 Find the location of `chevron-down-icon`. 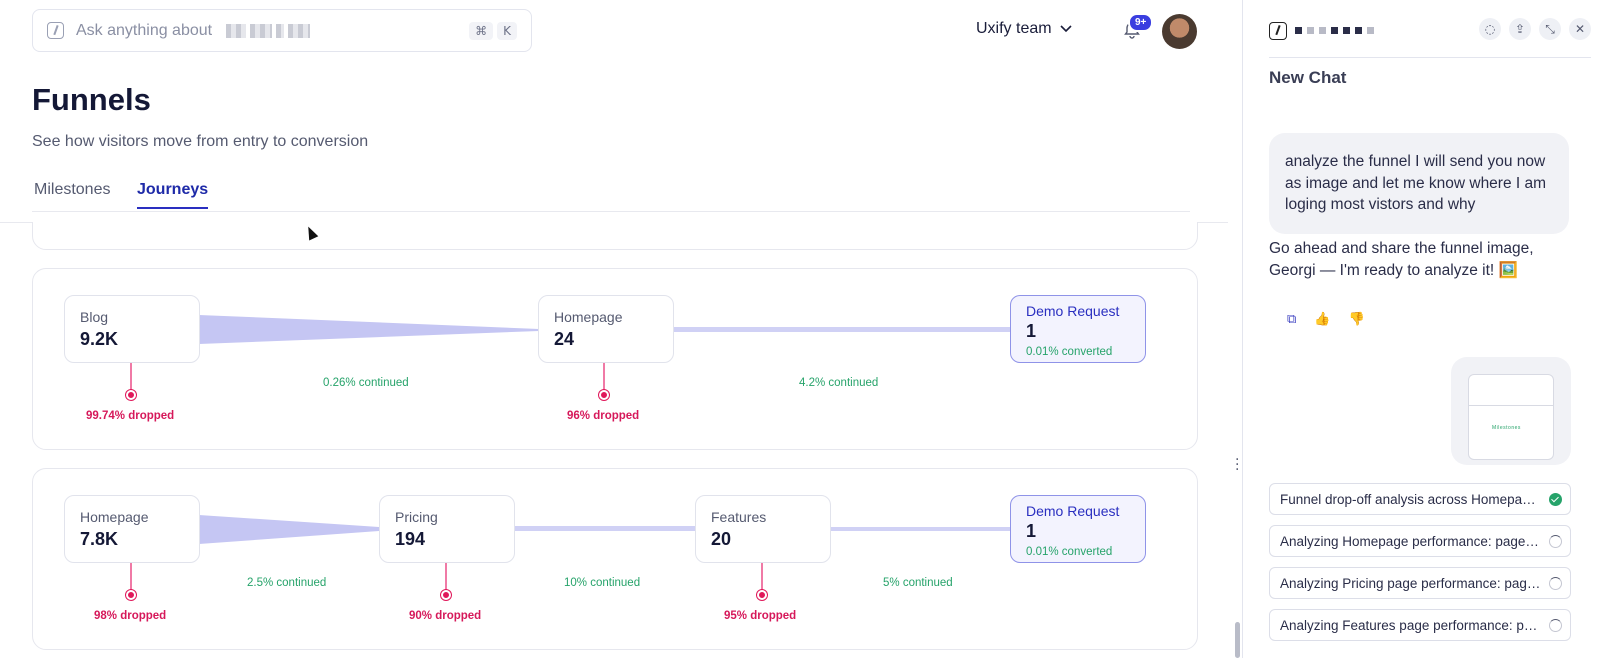

chevron-down-icon is located at coordinates (1066, 29).